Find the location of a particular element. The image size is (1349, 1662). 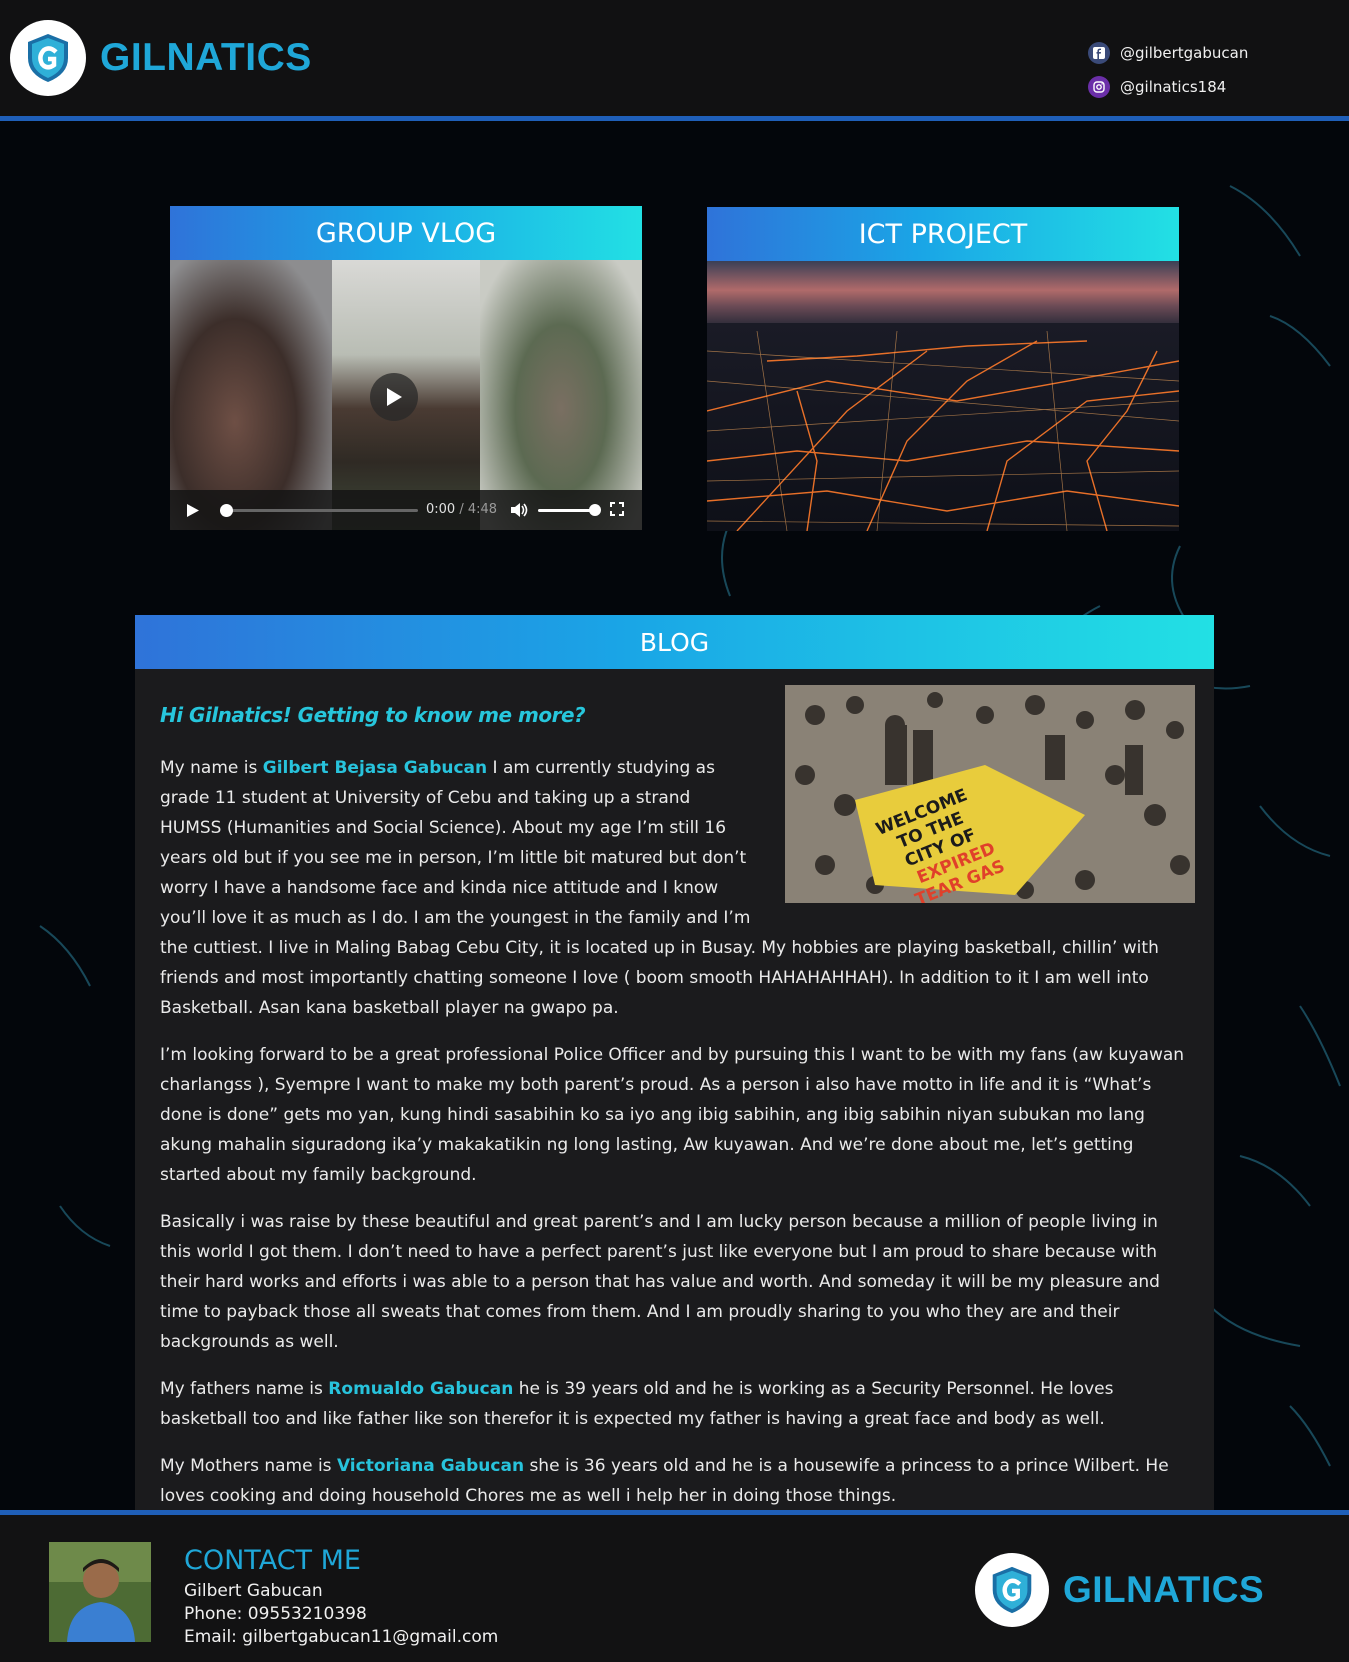

protest-photo: WELCOME TO THE CITY OF EXPIRED TEAR GAS is located at coordinates (990, 794).